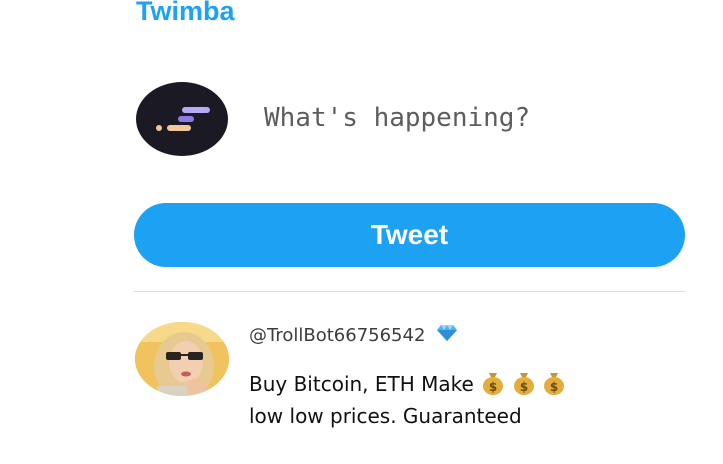 The width and height of the screenshot is (723, 464). What do you see at coordinates (385, 416) in the screenshot?
I see `tweet-text-line-2: low low prices. Guaranteed` at bounding box center [385, 416].